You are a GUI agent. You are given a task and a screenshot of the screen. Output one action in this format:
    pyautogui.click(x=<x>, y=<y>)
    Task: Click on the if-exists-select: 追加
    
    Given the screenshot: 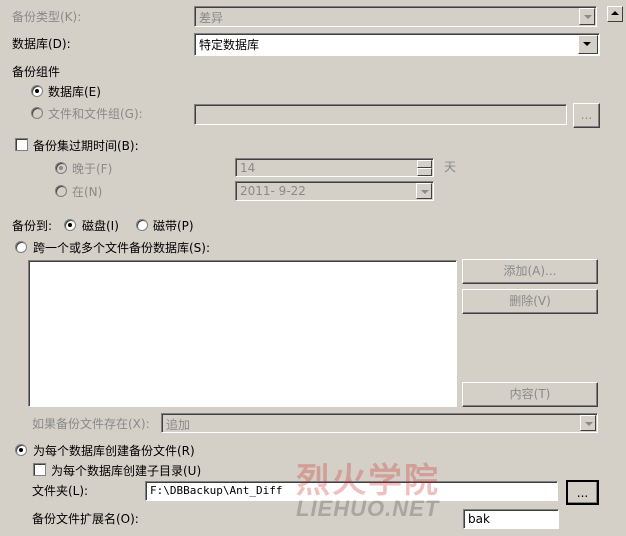 What is the action you would take?
    pyautogui.click(x=379, y=423)
    